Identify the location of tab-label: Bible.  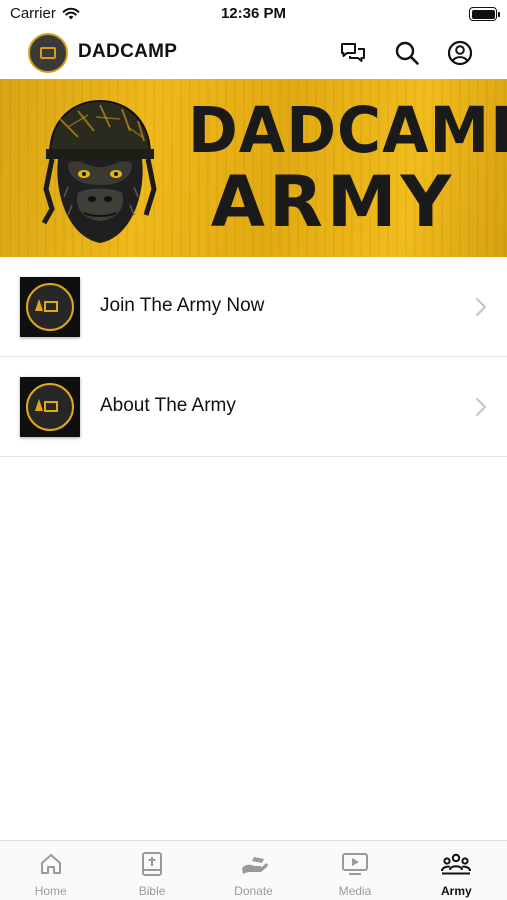
(152, 891).